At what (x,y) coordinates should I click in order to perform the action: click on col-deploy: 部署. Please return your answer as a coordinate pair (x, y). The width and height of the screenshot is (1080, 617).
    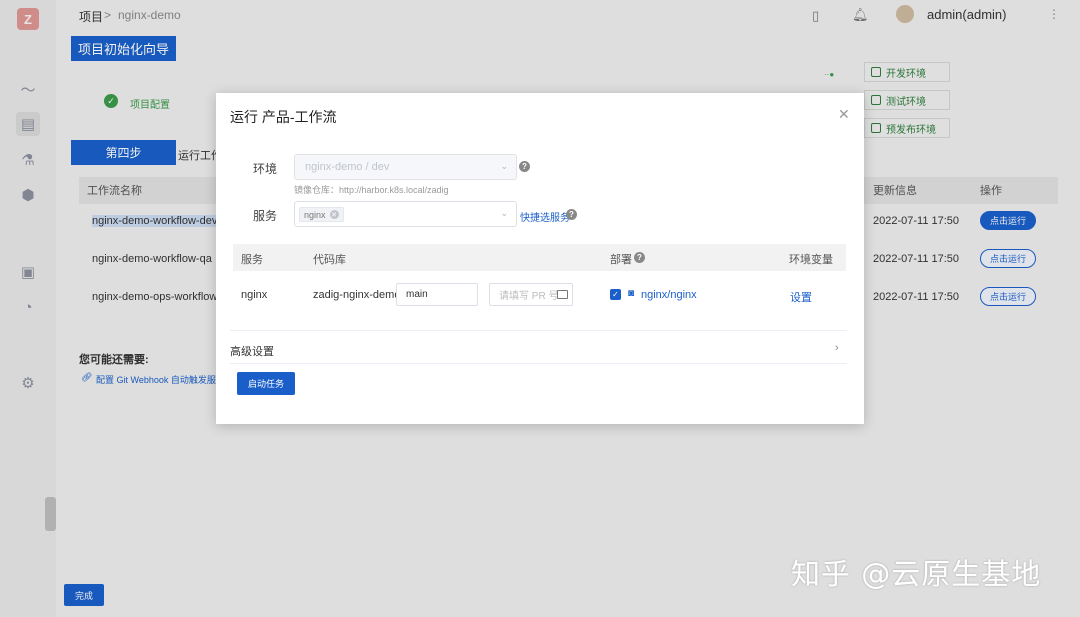
    Looking at the image, I should click on (621, 260).